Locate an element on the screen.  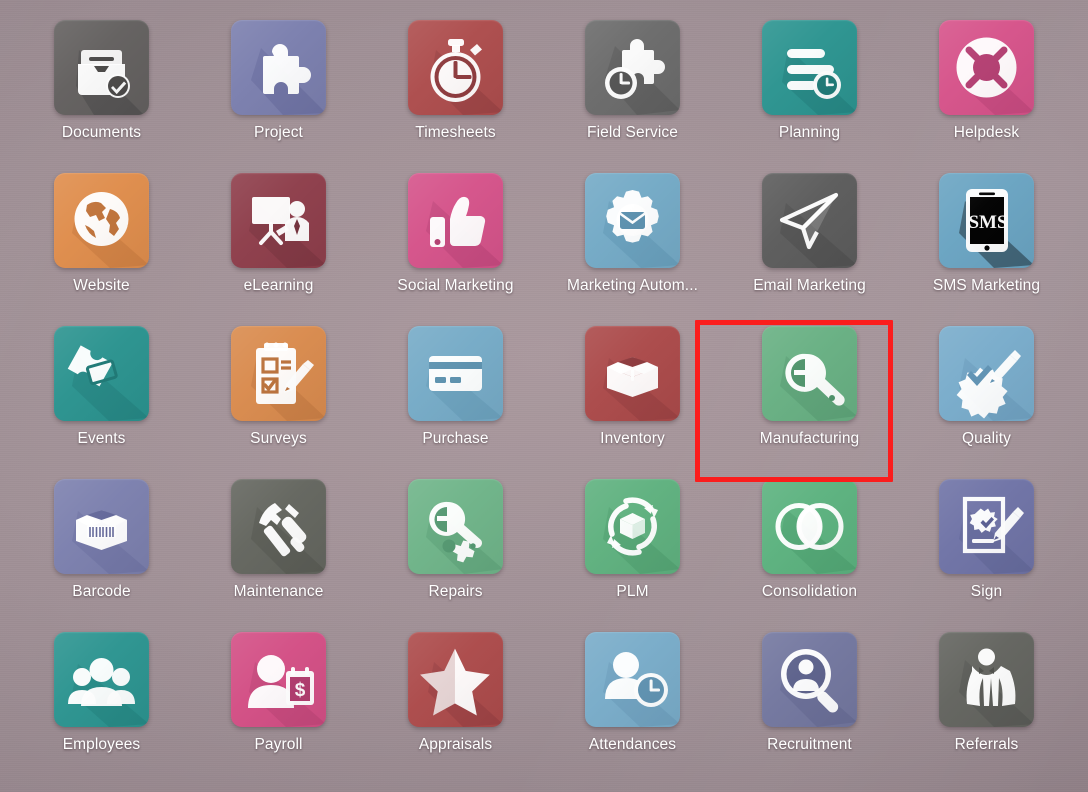
app-tile-maintenance: Maintenance is located at coordinates (278, 555).